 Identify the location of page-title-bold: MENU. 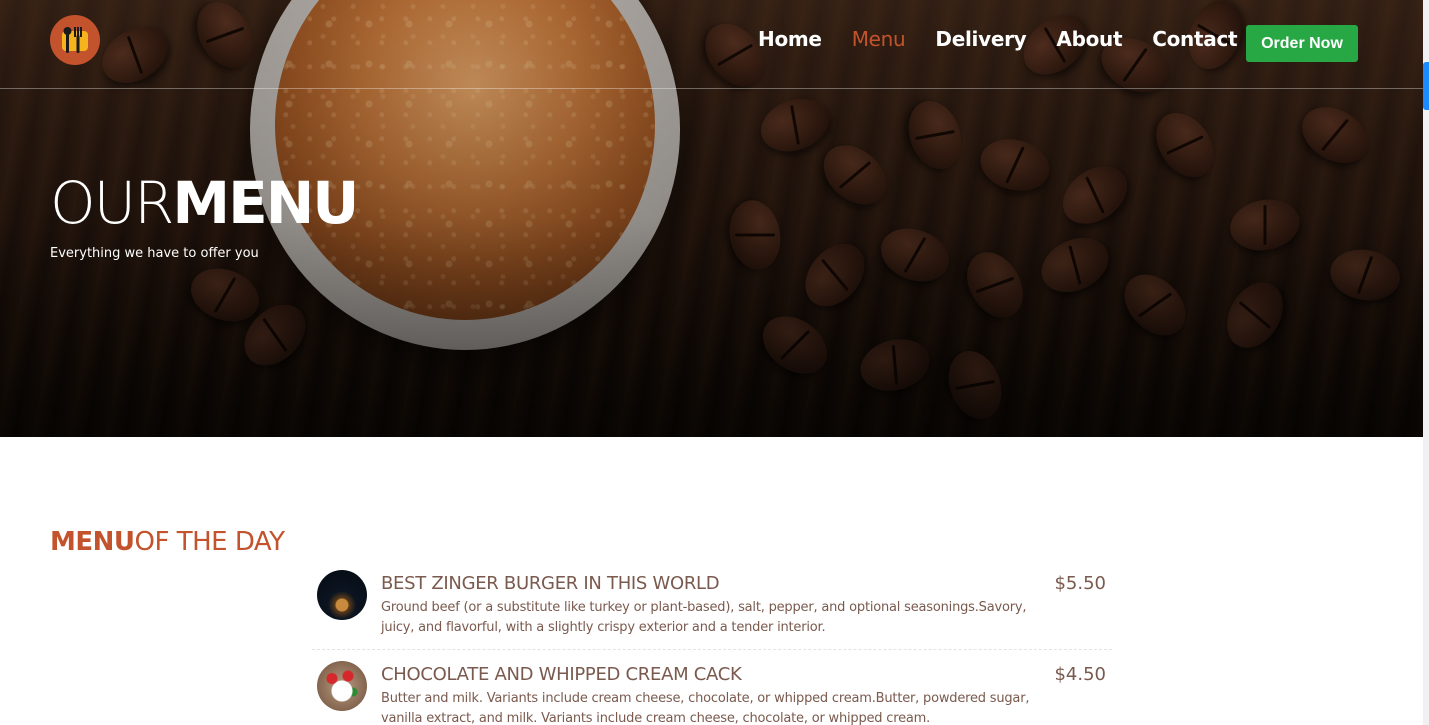
(265, 203).